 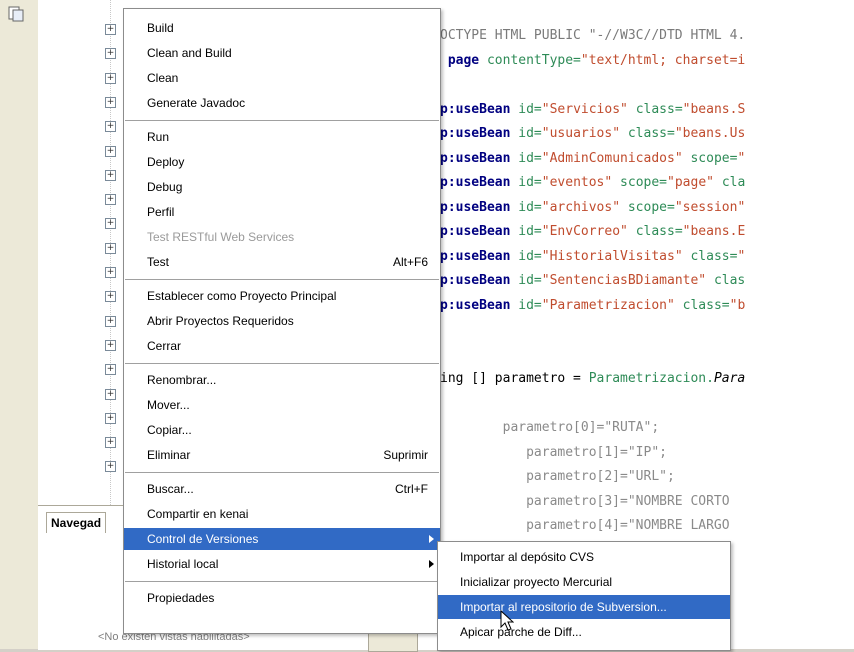 I want to click on menu-item-build: Build, so click(x=282, y=28).